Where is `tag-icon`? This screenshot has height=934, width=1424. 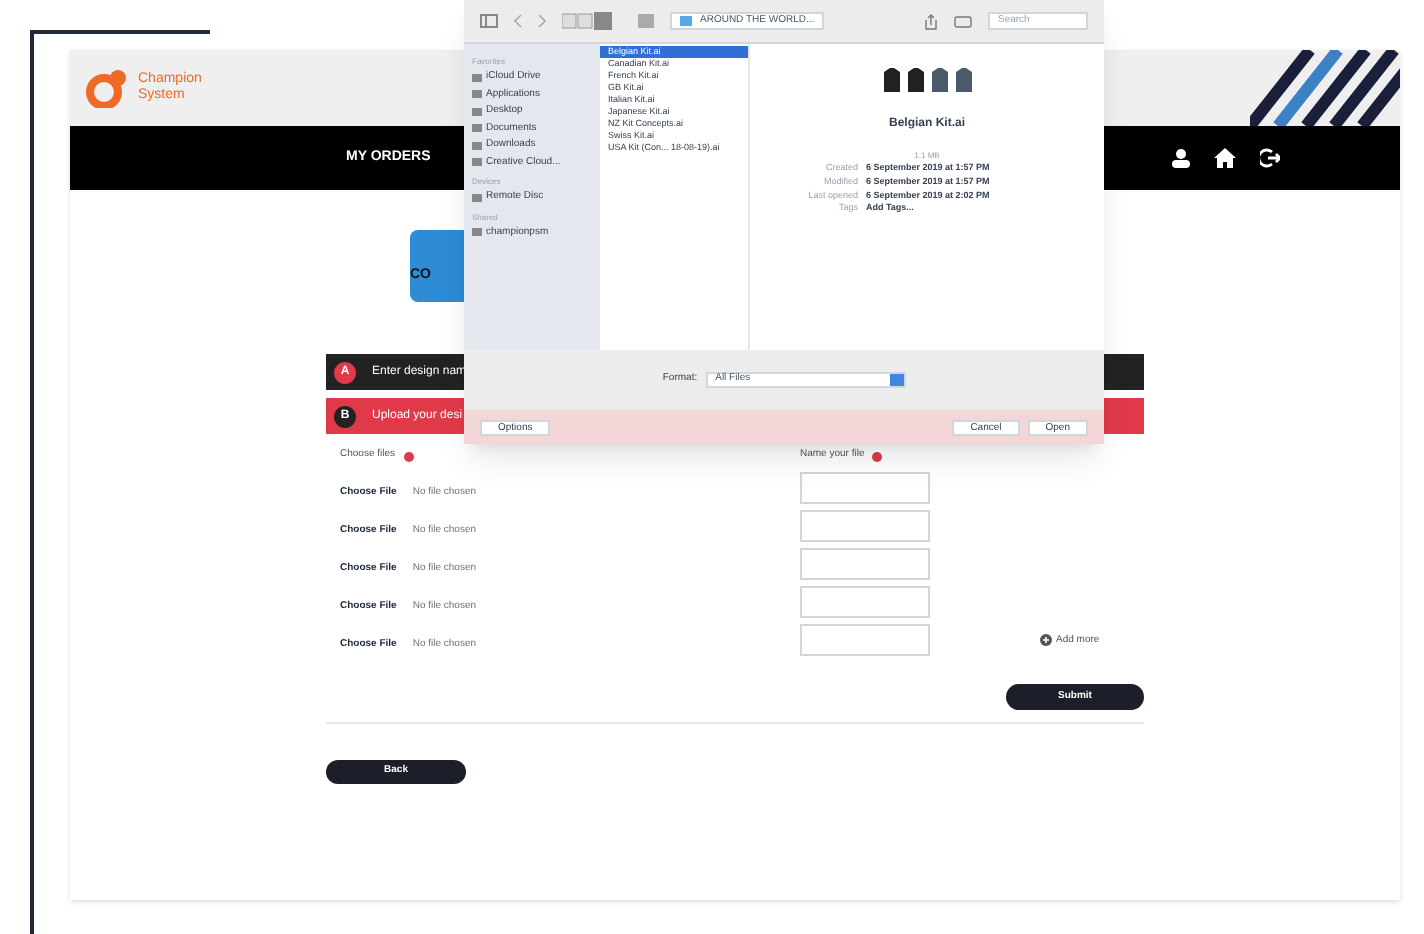
tag-icon is located at coordinates (963, 21).